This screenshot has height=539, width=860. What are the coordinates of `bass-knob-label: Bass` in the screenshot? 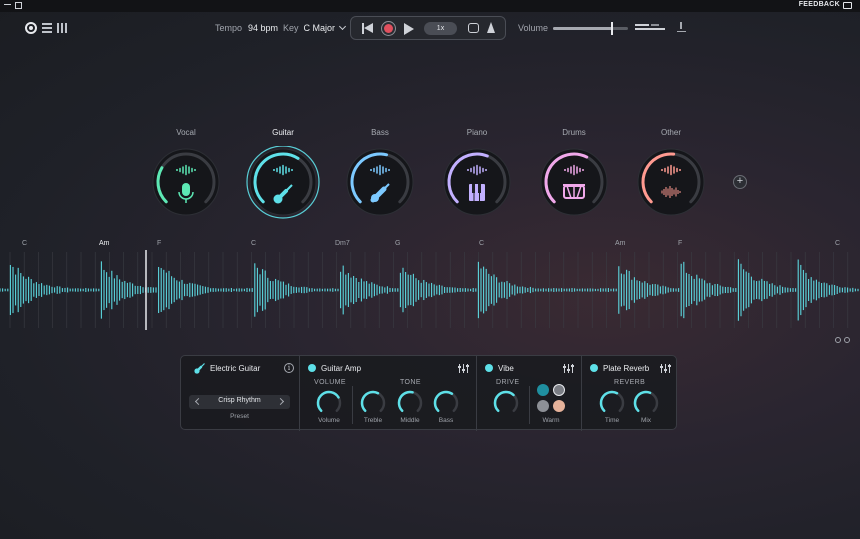 It's located at (446, 420).